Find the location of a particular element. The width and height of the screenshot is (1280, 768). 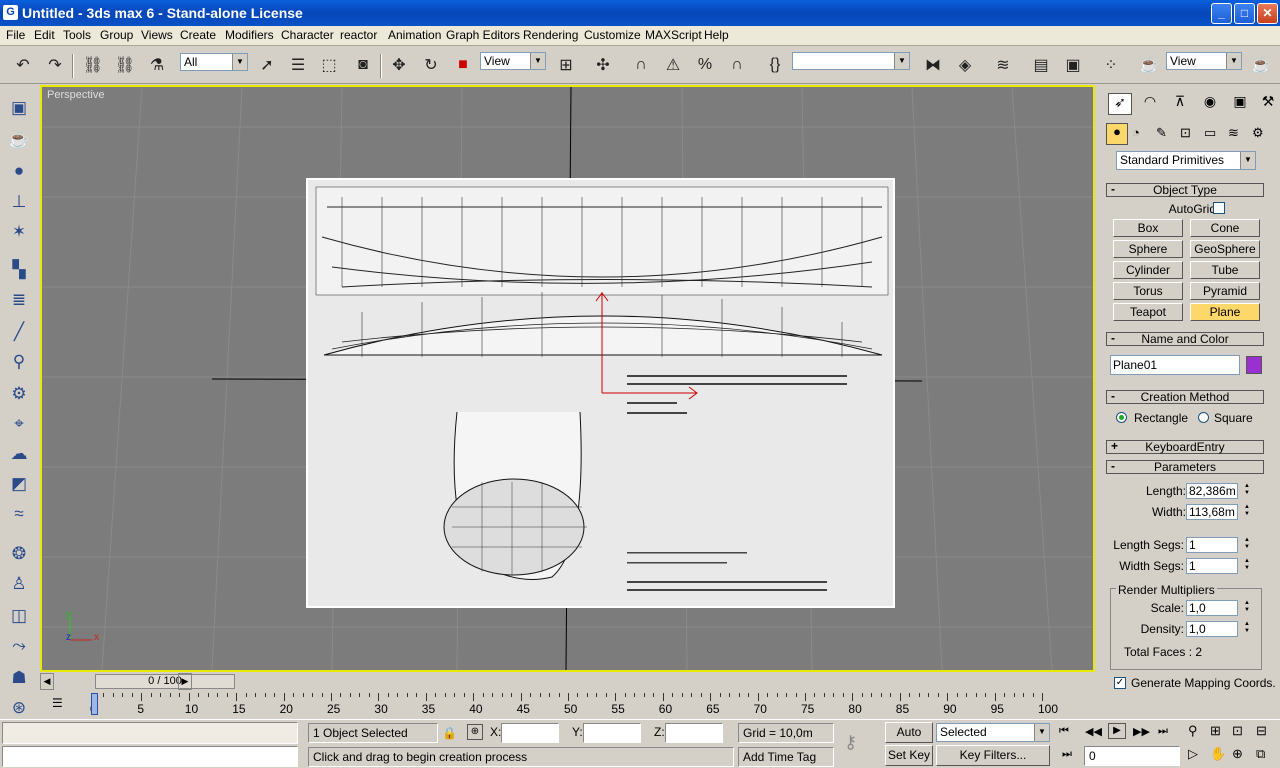

y-coordinate-field is located at coordinates (612, 733).